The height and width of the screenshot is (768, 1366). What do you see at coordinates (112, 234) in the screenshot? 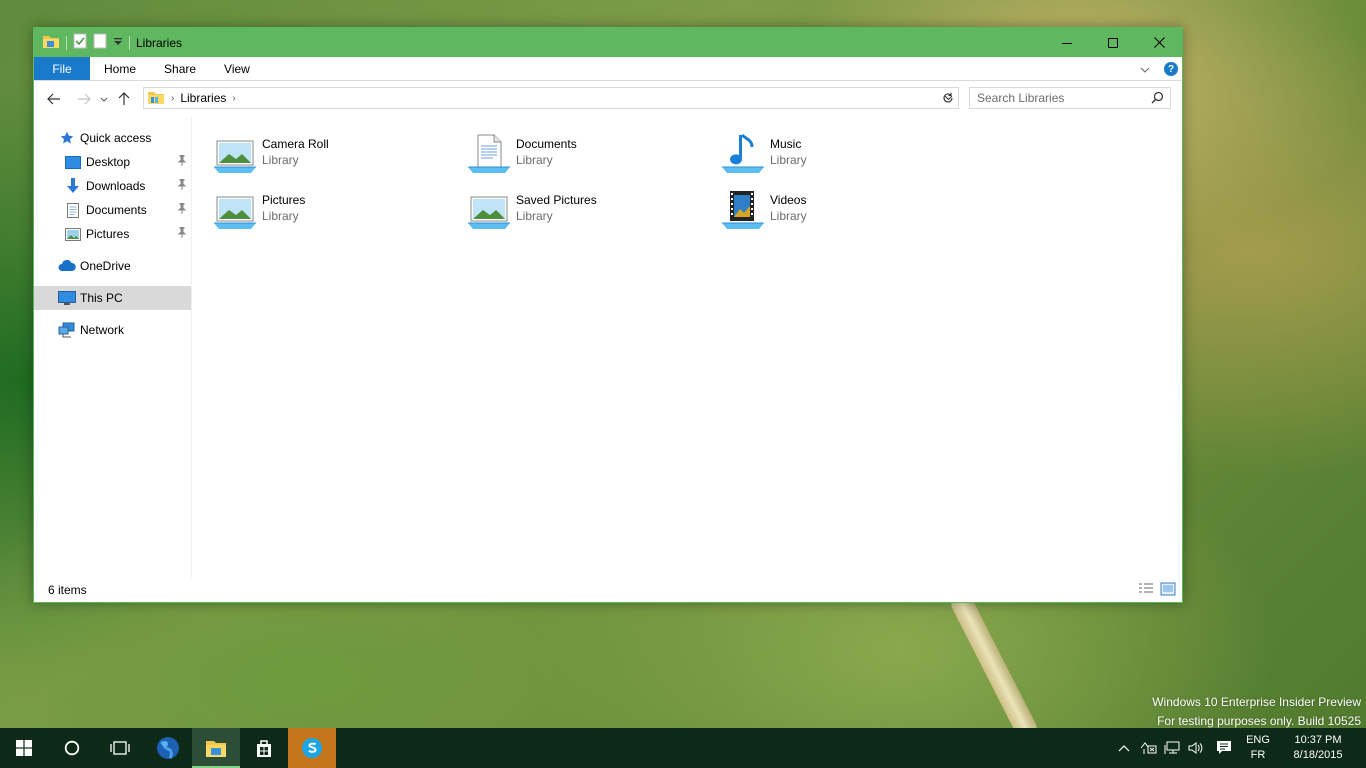
I see `nav-item-pictures: Pictures` at bounding box center [112, 234].